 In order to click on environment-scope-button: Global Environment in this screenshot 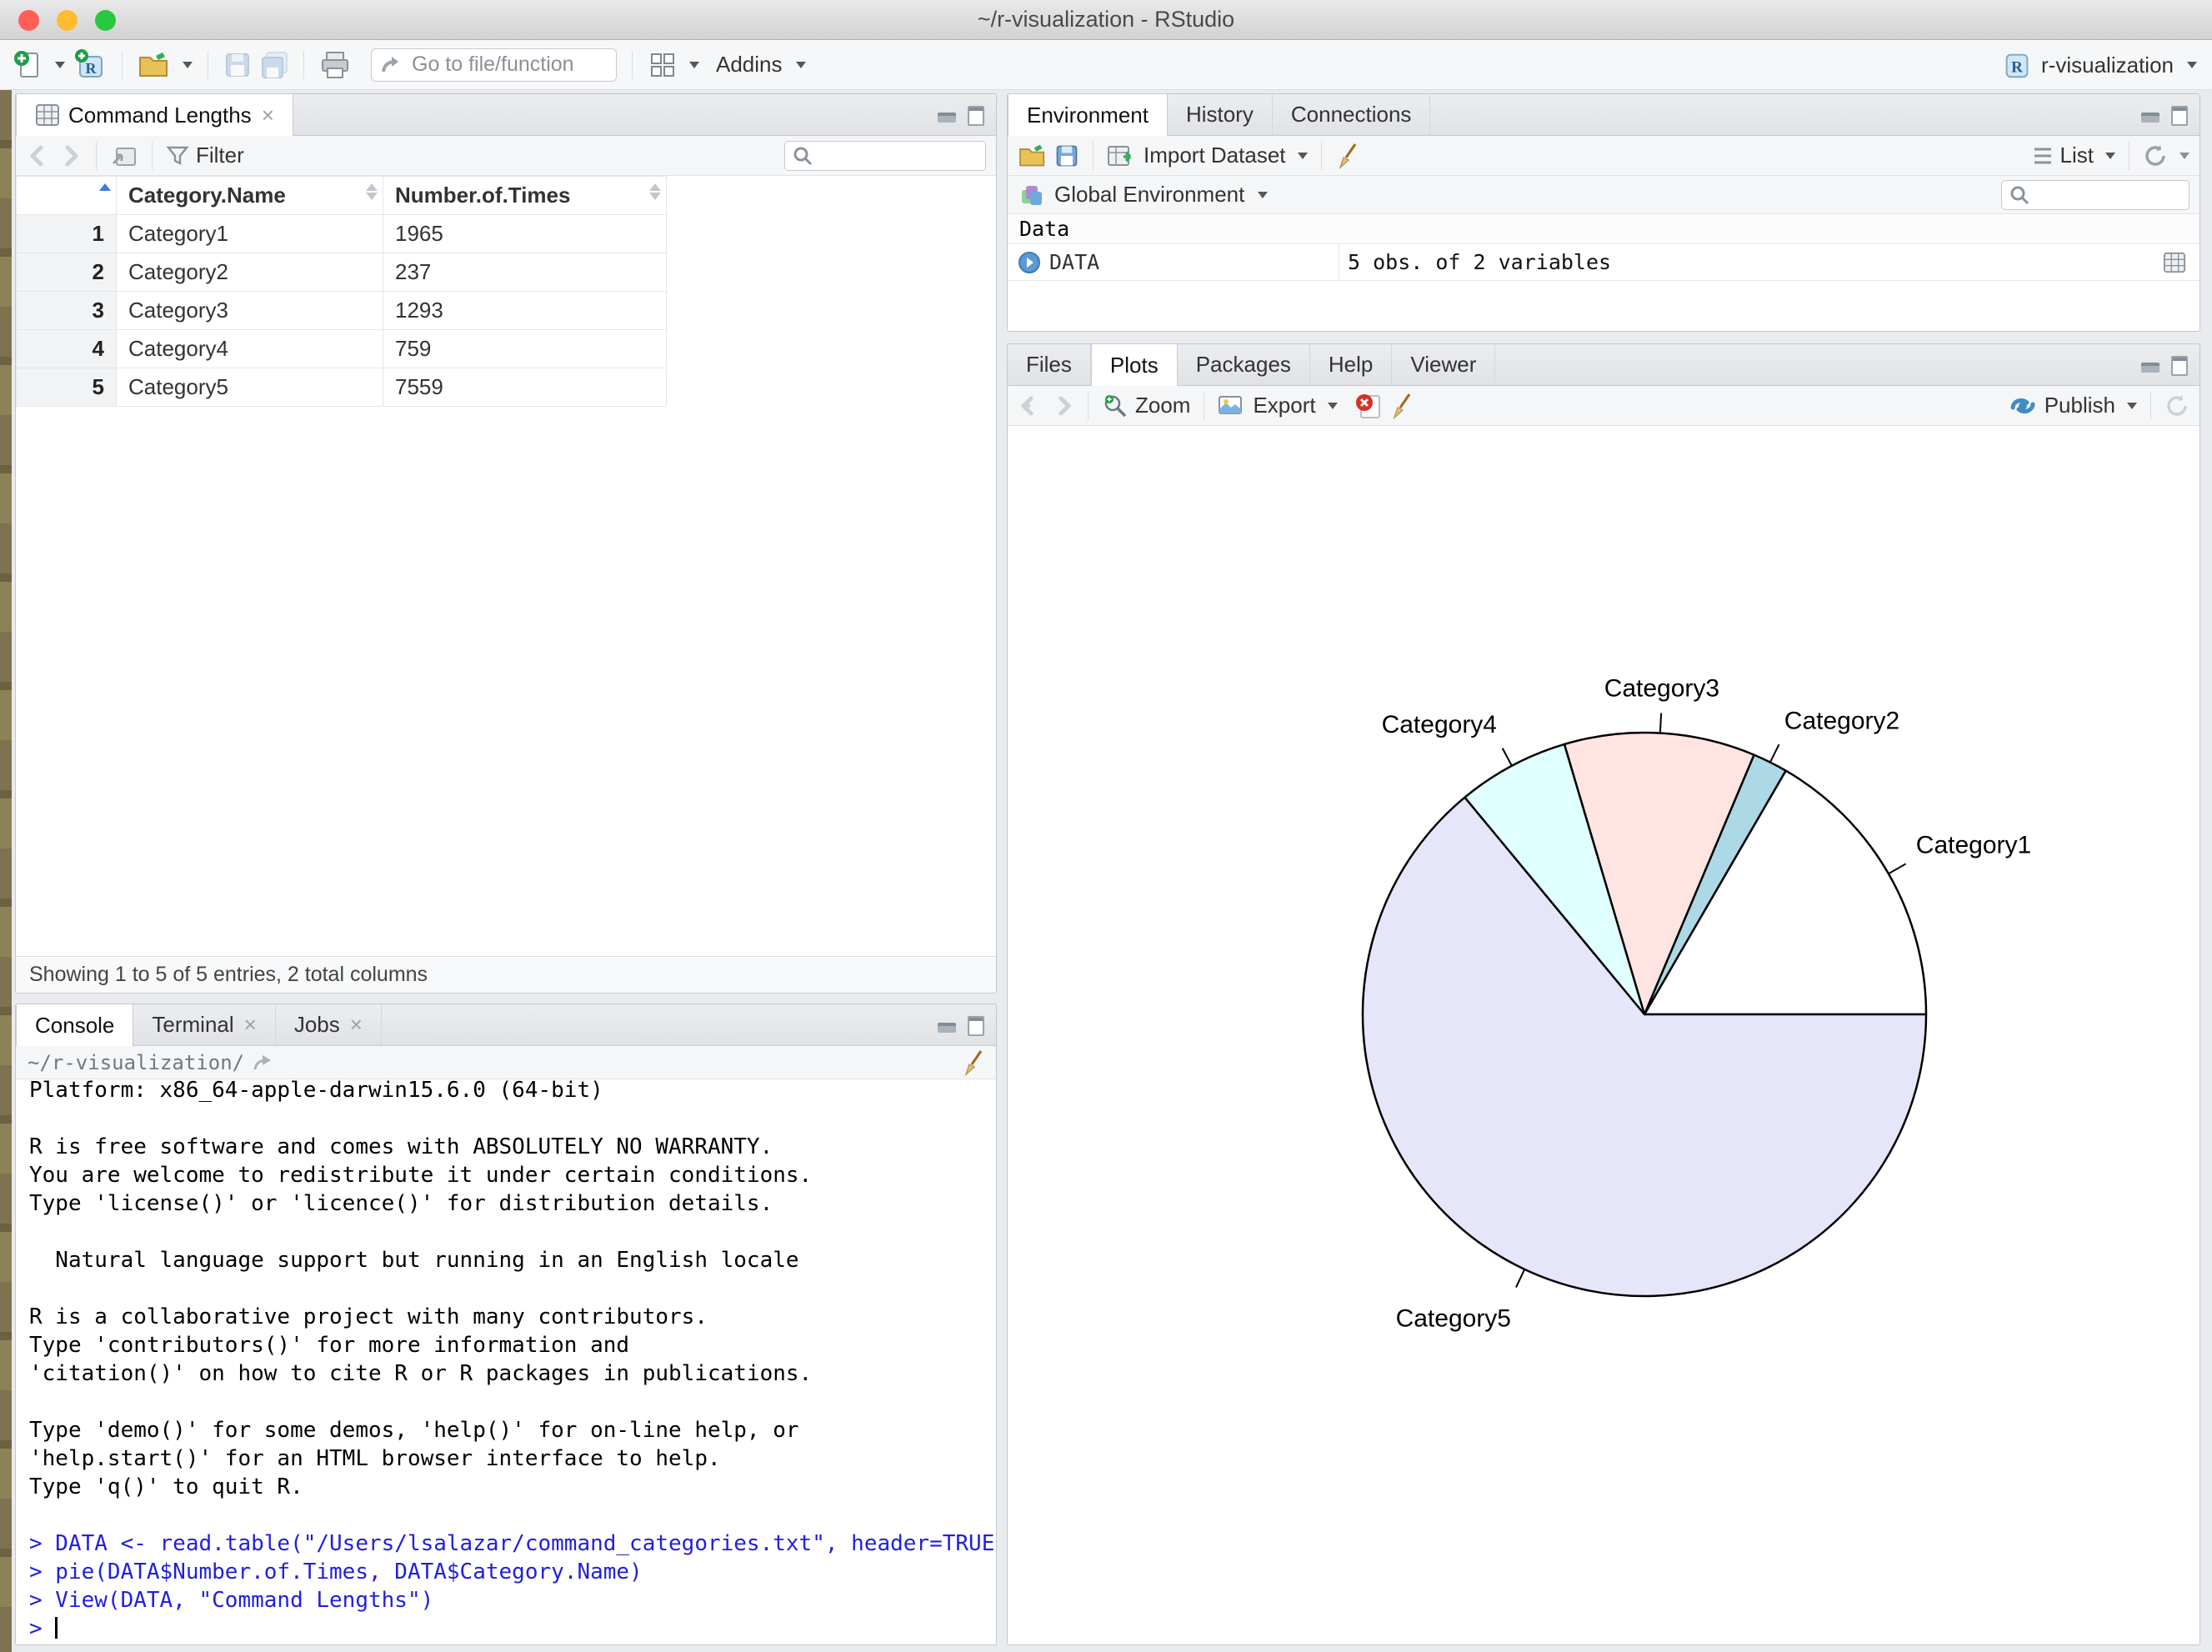, I will do `click(1149, 195)`.